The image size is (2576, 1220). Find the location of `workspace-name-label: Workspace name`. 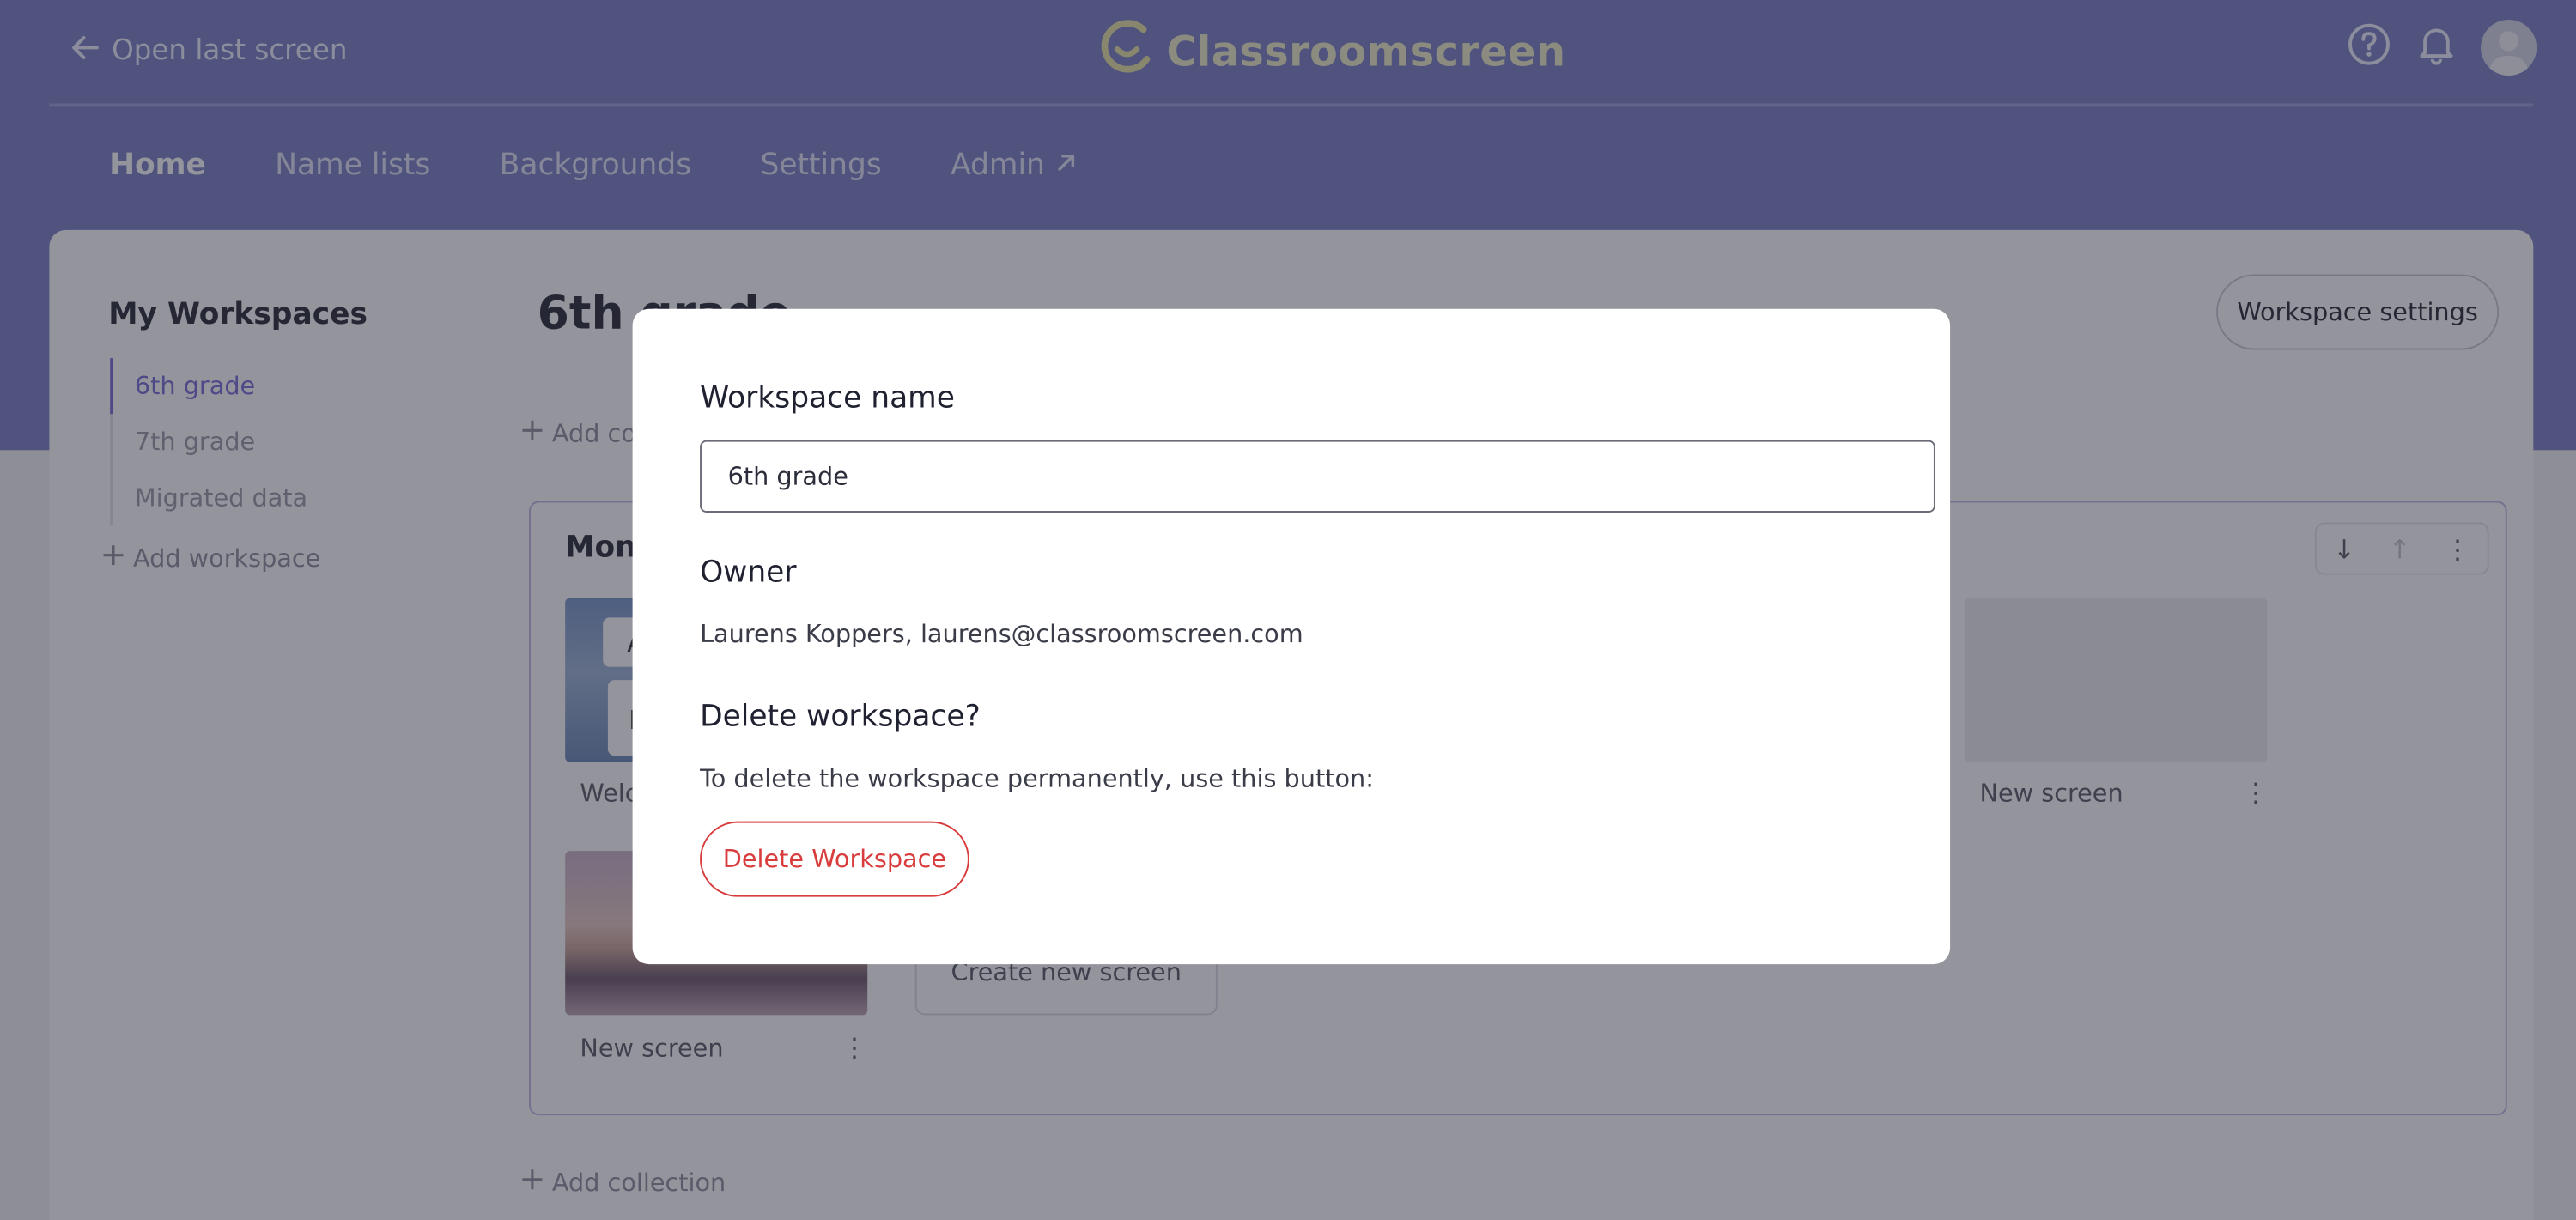

workspace-name-label: Workspace name is located at coordinates (828, 398).